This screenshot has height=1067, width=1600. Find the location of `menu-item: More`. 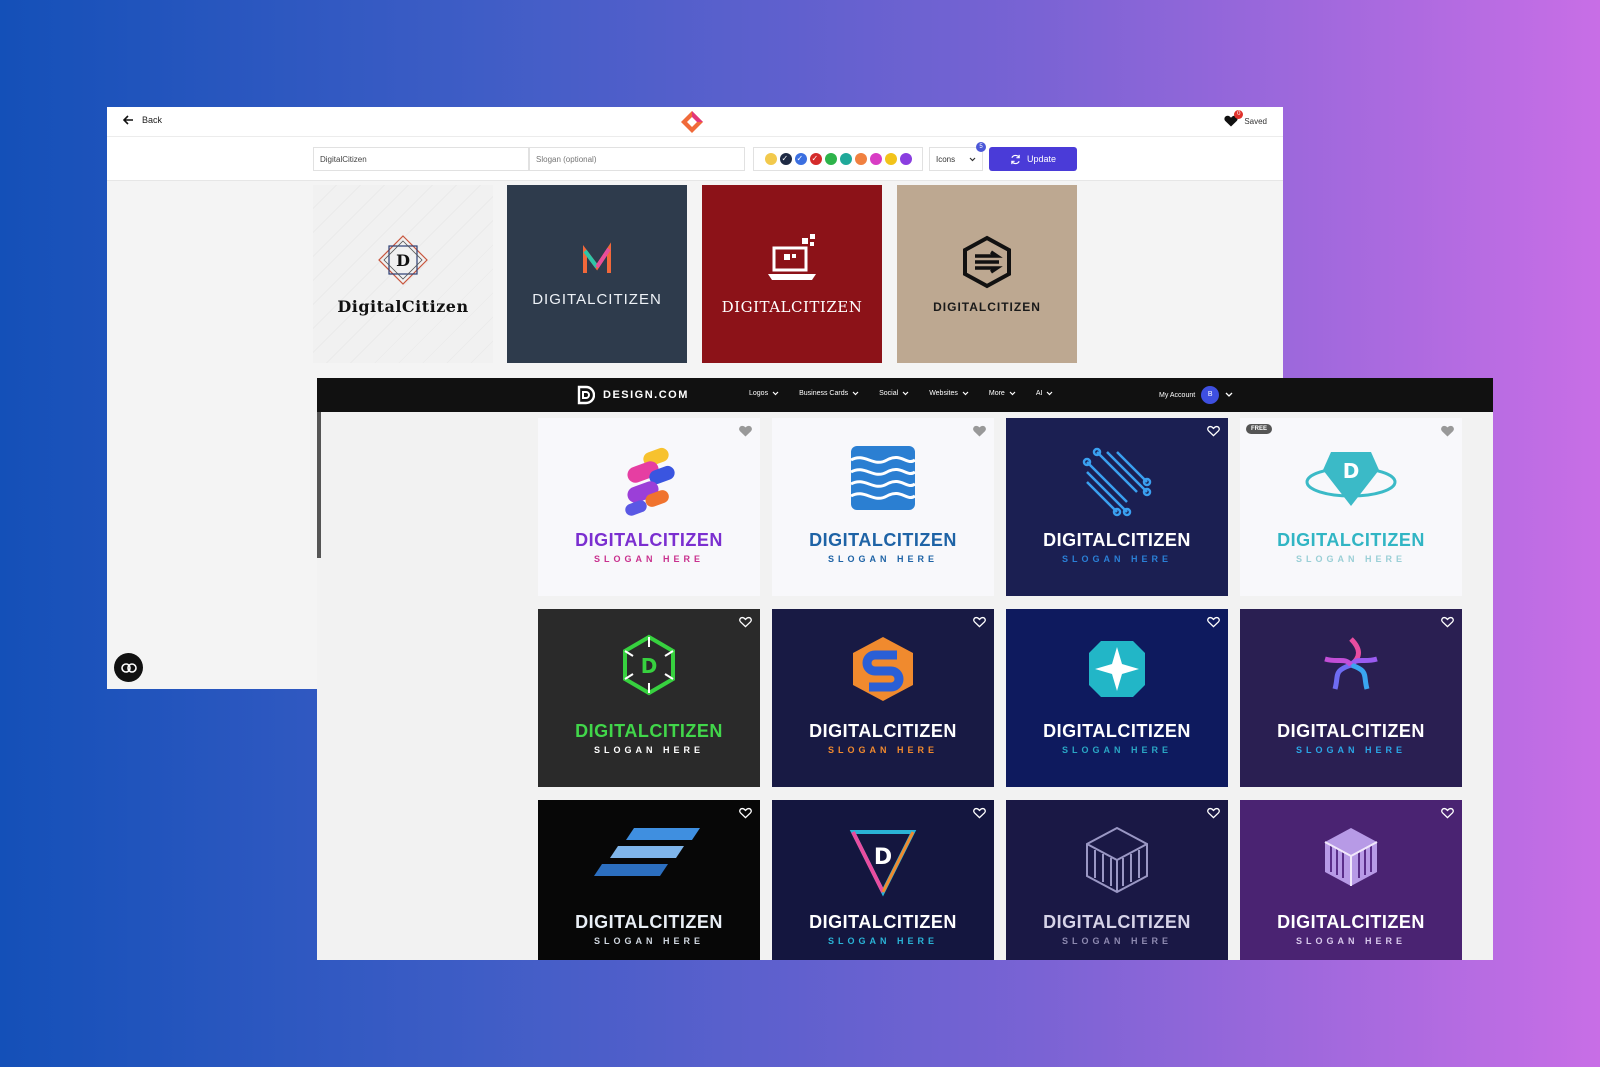

menu-item: More is located at coordinates (1002, 393).